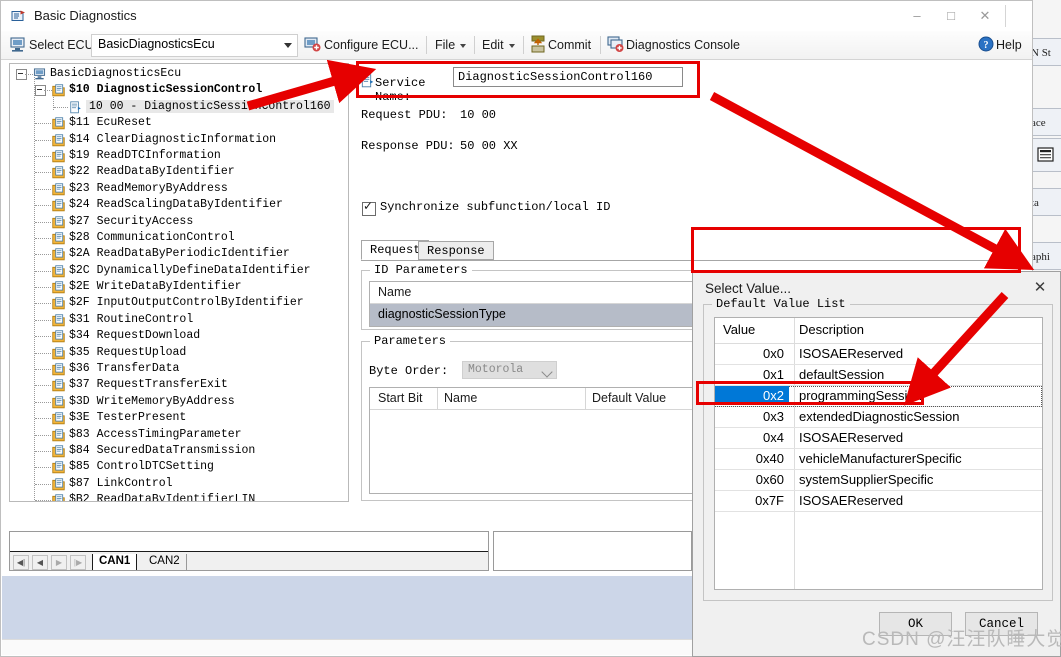 The width and height of the screenshot is (1061, 657). I want to click on tree-row-item: $37 RequestTransferExit, so click(179, 385).